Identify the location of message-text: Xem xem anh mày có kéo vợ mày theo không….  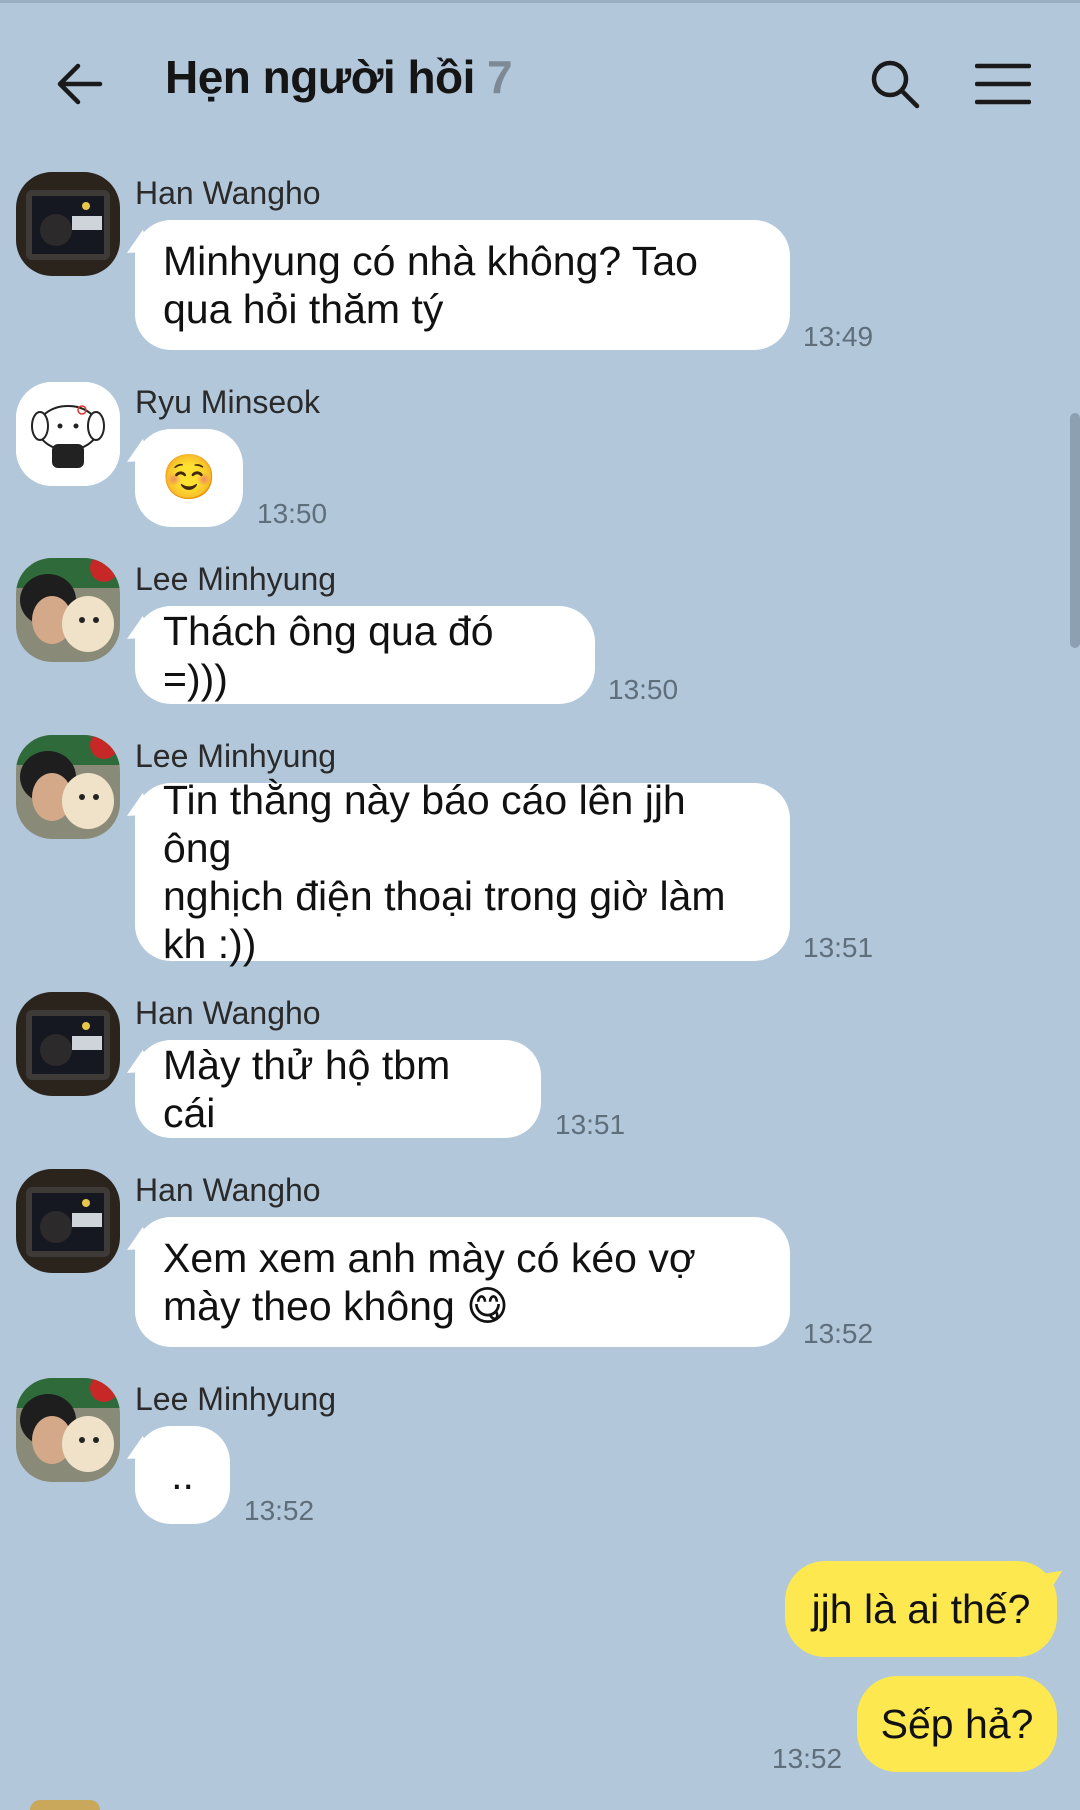
(429, 1282).